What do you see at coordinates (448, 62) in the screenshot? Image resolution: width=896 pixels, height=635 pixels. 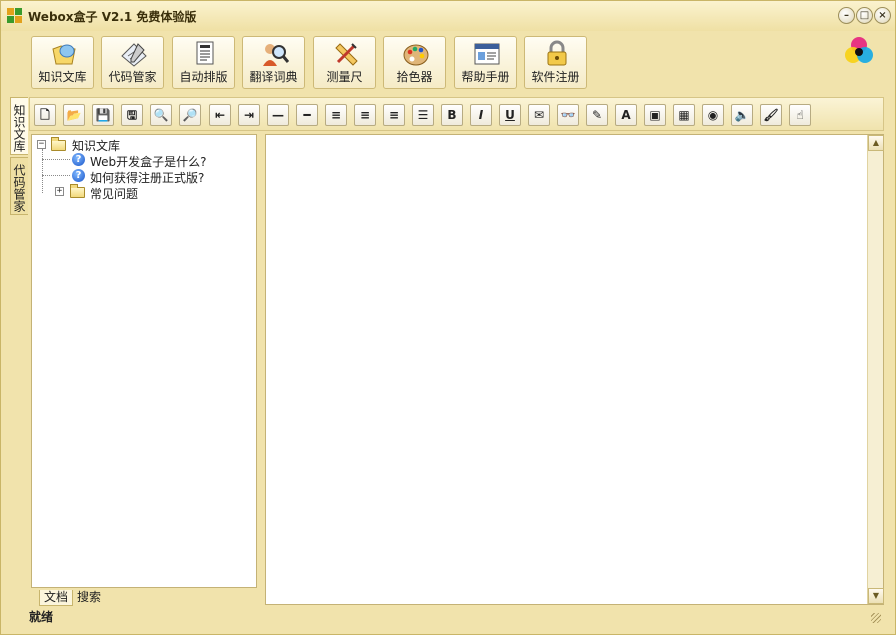 I see `main-toolbar: 知识文库 代码管家 自动排版 翻译词典 测量尺 拾色器 帮助手册 软件注册` at bounding box center [448, 62].